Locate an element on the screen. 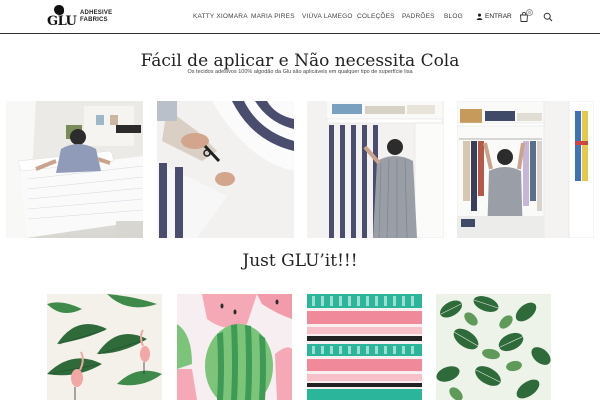  hero-headline: Fácil de aplicar e Não necessita Cola is located at coordinates (300, 61).